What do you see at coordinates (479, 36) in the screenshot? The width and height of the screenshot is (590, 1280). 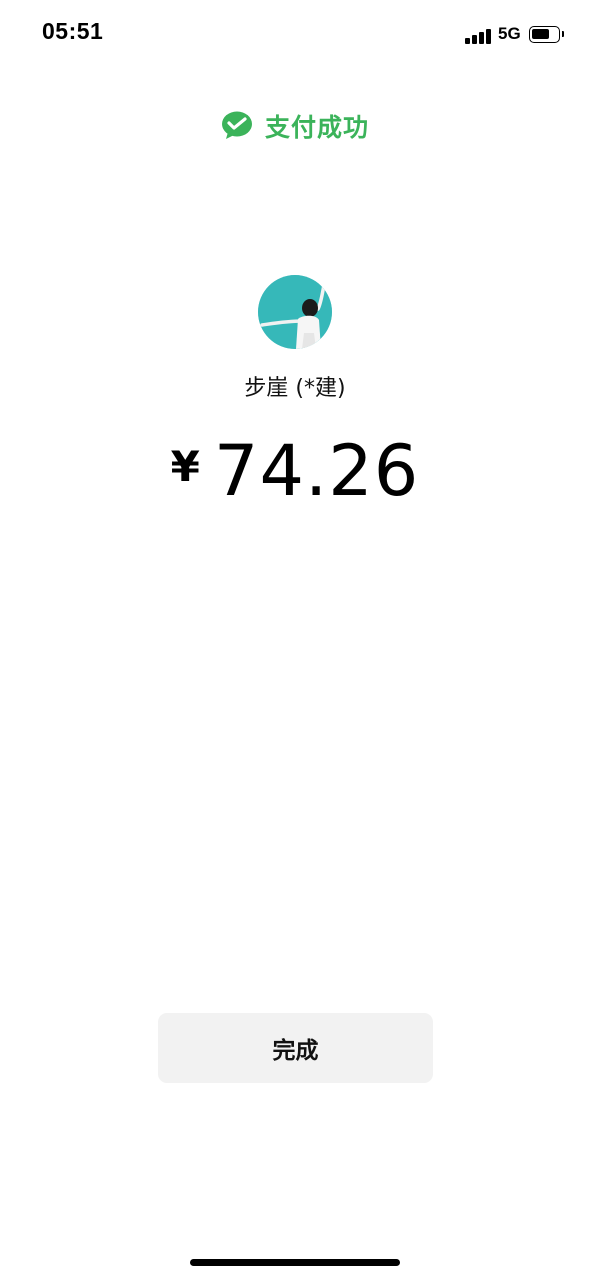 I see `cellular-signal-icon` at bounding box center [479, 36].